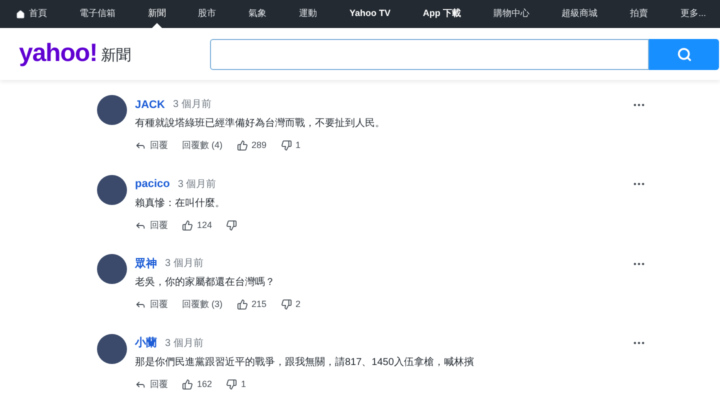 Image resolution: width=720 pixels, height=413 pixels. I want to click on reply-count-link: 回覆數 (3), so click(202, 305).